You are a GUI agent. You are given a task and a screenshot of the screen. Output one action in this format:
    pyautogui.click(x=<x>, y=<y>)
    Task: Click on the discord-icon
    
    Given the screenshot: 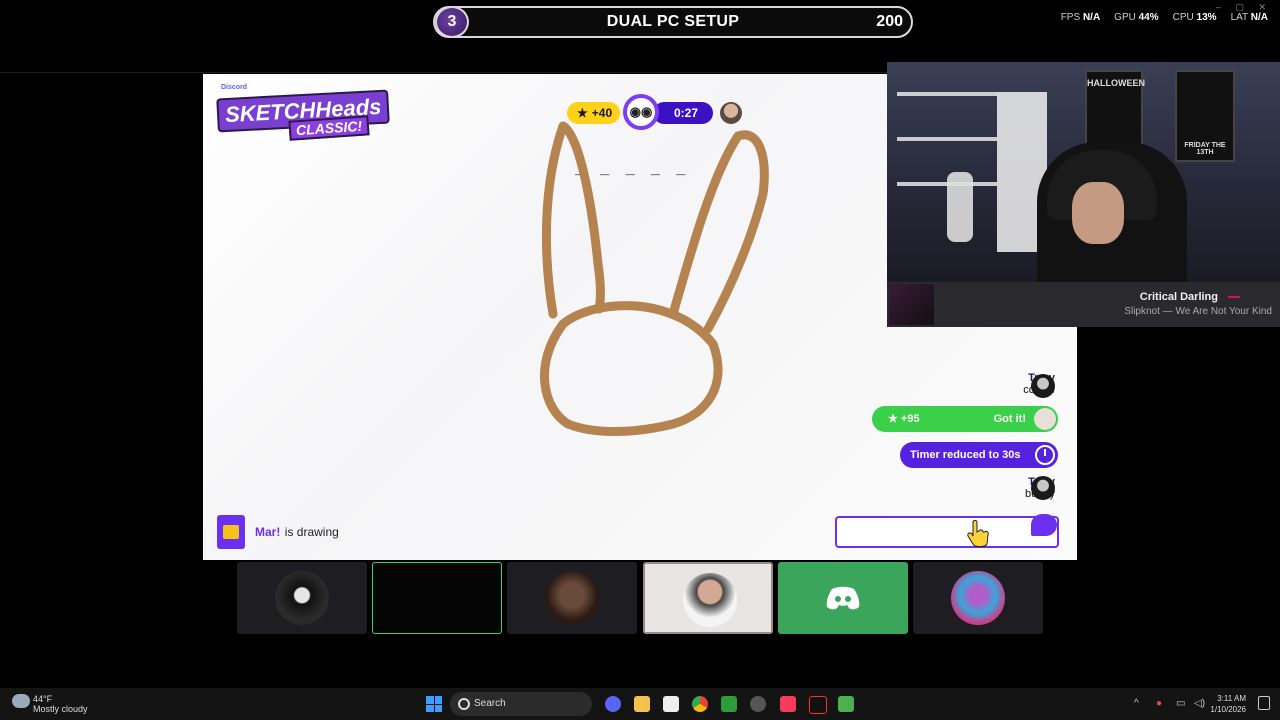 What is the action you would take?
    pyautogui.click(x=843, y=598)
    